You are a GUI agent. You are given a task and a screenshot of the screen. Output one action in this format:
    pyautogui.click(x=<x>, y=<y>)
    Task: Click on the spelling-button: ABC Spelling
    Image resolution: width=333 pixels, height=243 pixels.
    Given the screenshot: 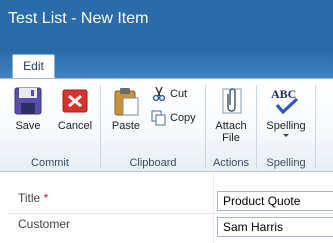 What is the action you would take?
    pyautogui.click(x=286, y=111)
    